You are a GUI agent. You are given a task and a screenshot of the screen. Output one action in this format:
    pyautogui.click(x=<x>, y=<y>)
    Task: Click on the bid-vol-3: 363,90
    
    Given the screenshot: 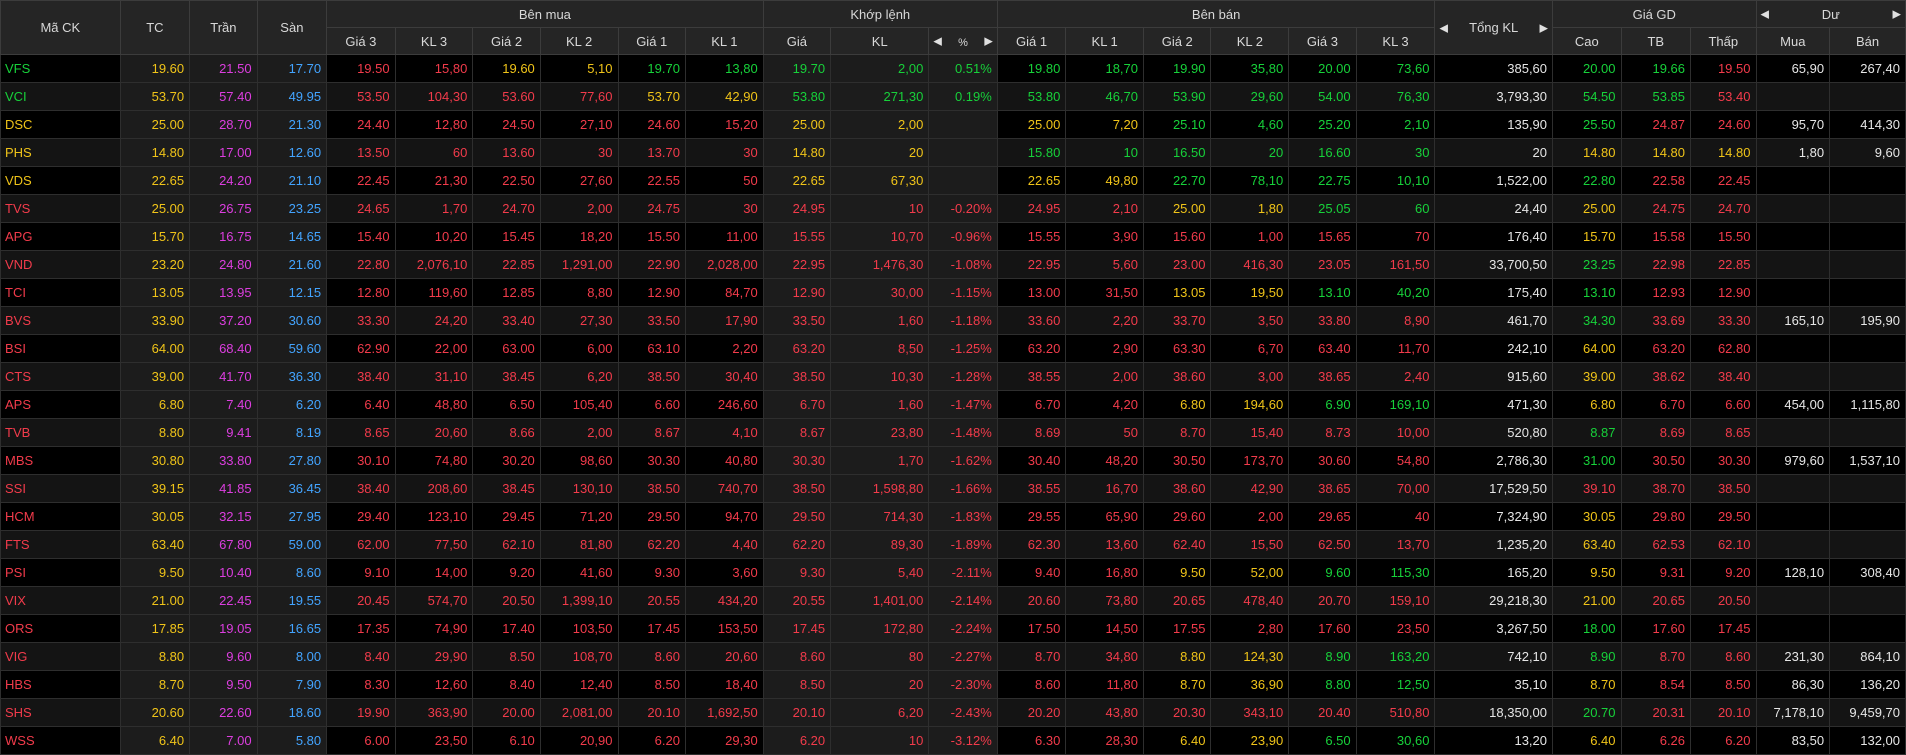 What is the action you would take?
    pyautogui.click(x=434, y=712)
    